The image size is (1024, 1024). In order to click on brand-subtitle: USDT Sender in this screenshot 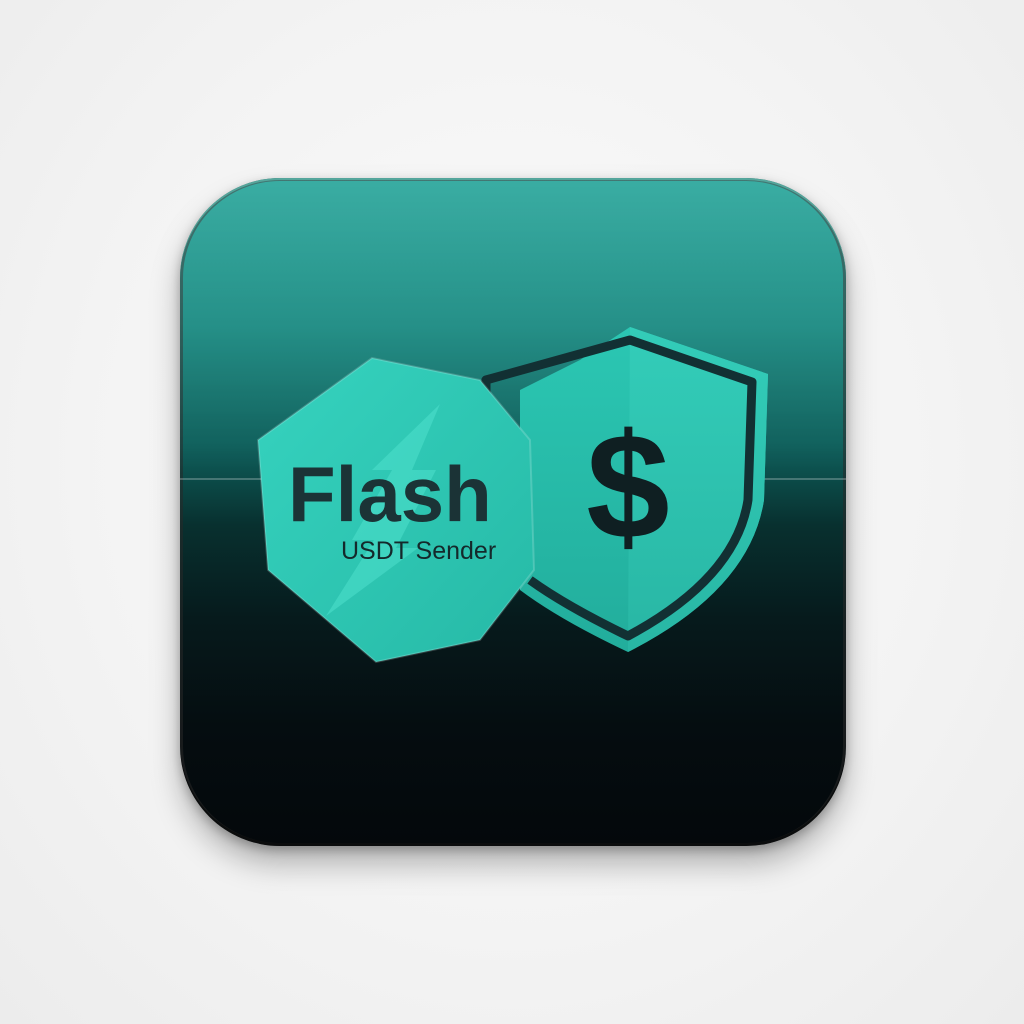, I will do `click(418, 551)`.